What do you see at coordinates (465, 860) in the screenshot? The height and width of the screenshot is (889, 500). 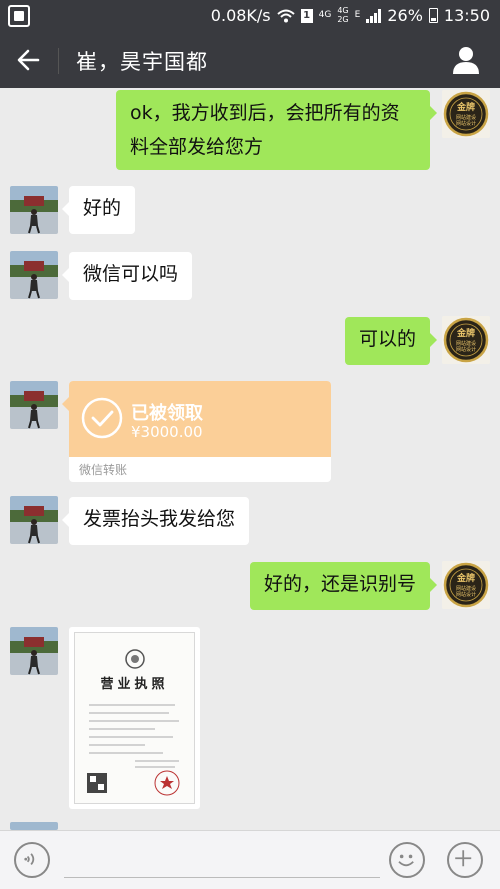 I see `more-plus-icon` at bounding box center [465, 860].